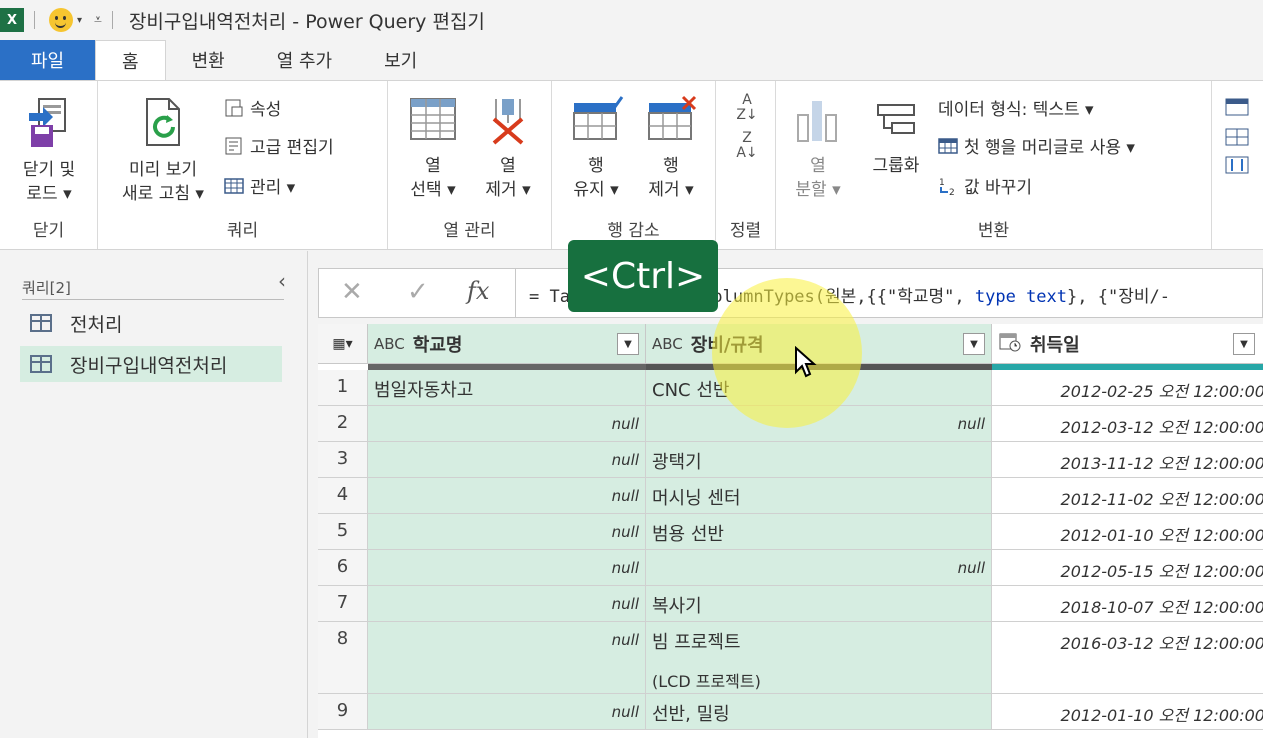  What do you see at coordinates (208, 60) in the screenshot?
I see `tab-transform: 변환` at bounding box center [208, 60].